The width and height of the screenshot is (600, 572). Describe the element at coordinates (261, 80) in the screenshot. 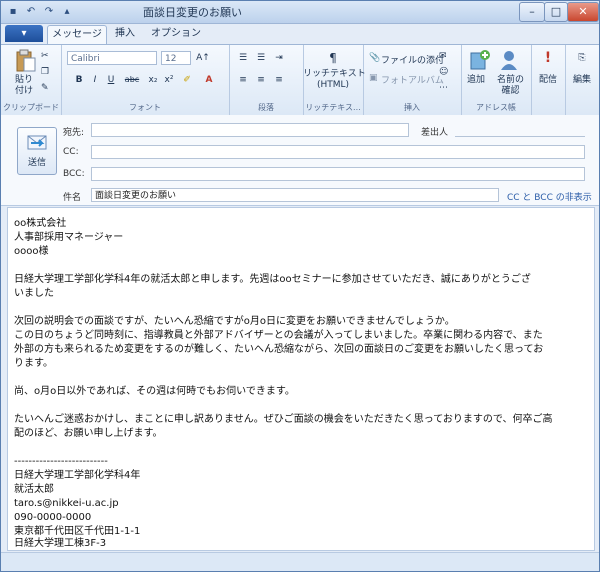

I see `align-center-icon: ≡` at that location.